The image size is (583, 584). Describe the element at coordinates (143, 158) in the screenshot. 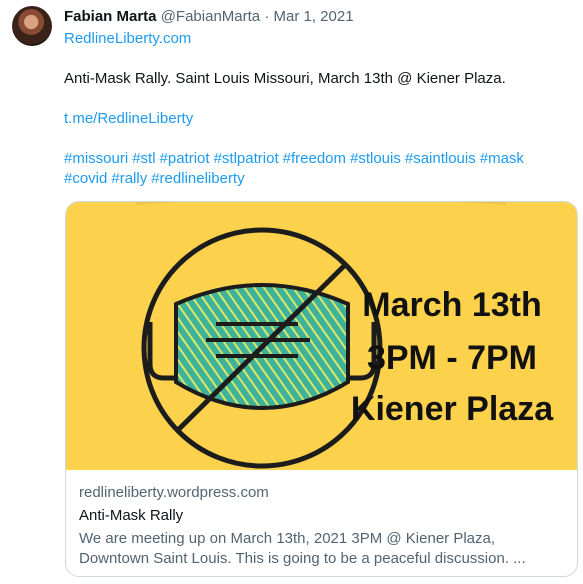

I see `hashtag-link: #stl` at that location.